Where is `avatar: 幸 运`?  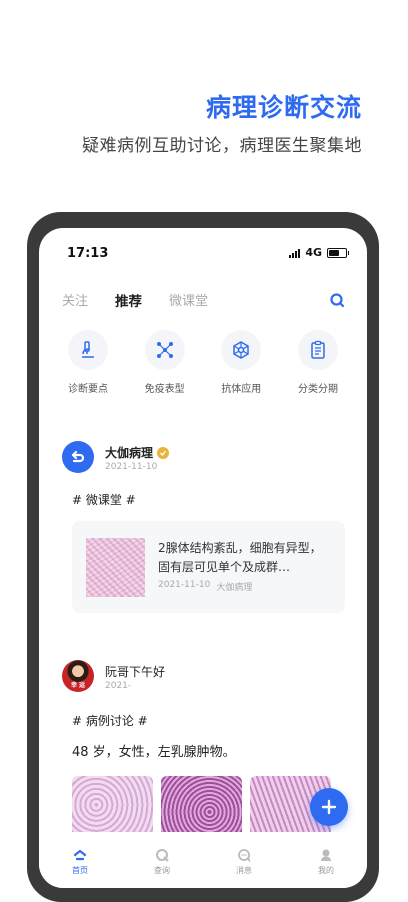 avatar: 幸 运 is located at coordinates (78, 676).